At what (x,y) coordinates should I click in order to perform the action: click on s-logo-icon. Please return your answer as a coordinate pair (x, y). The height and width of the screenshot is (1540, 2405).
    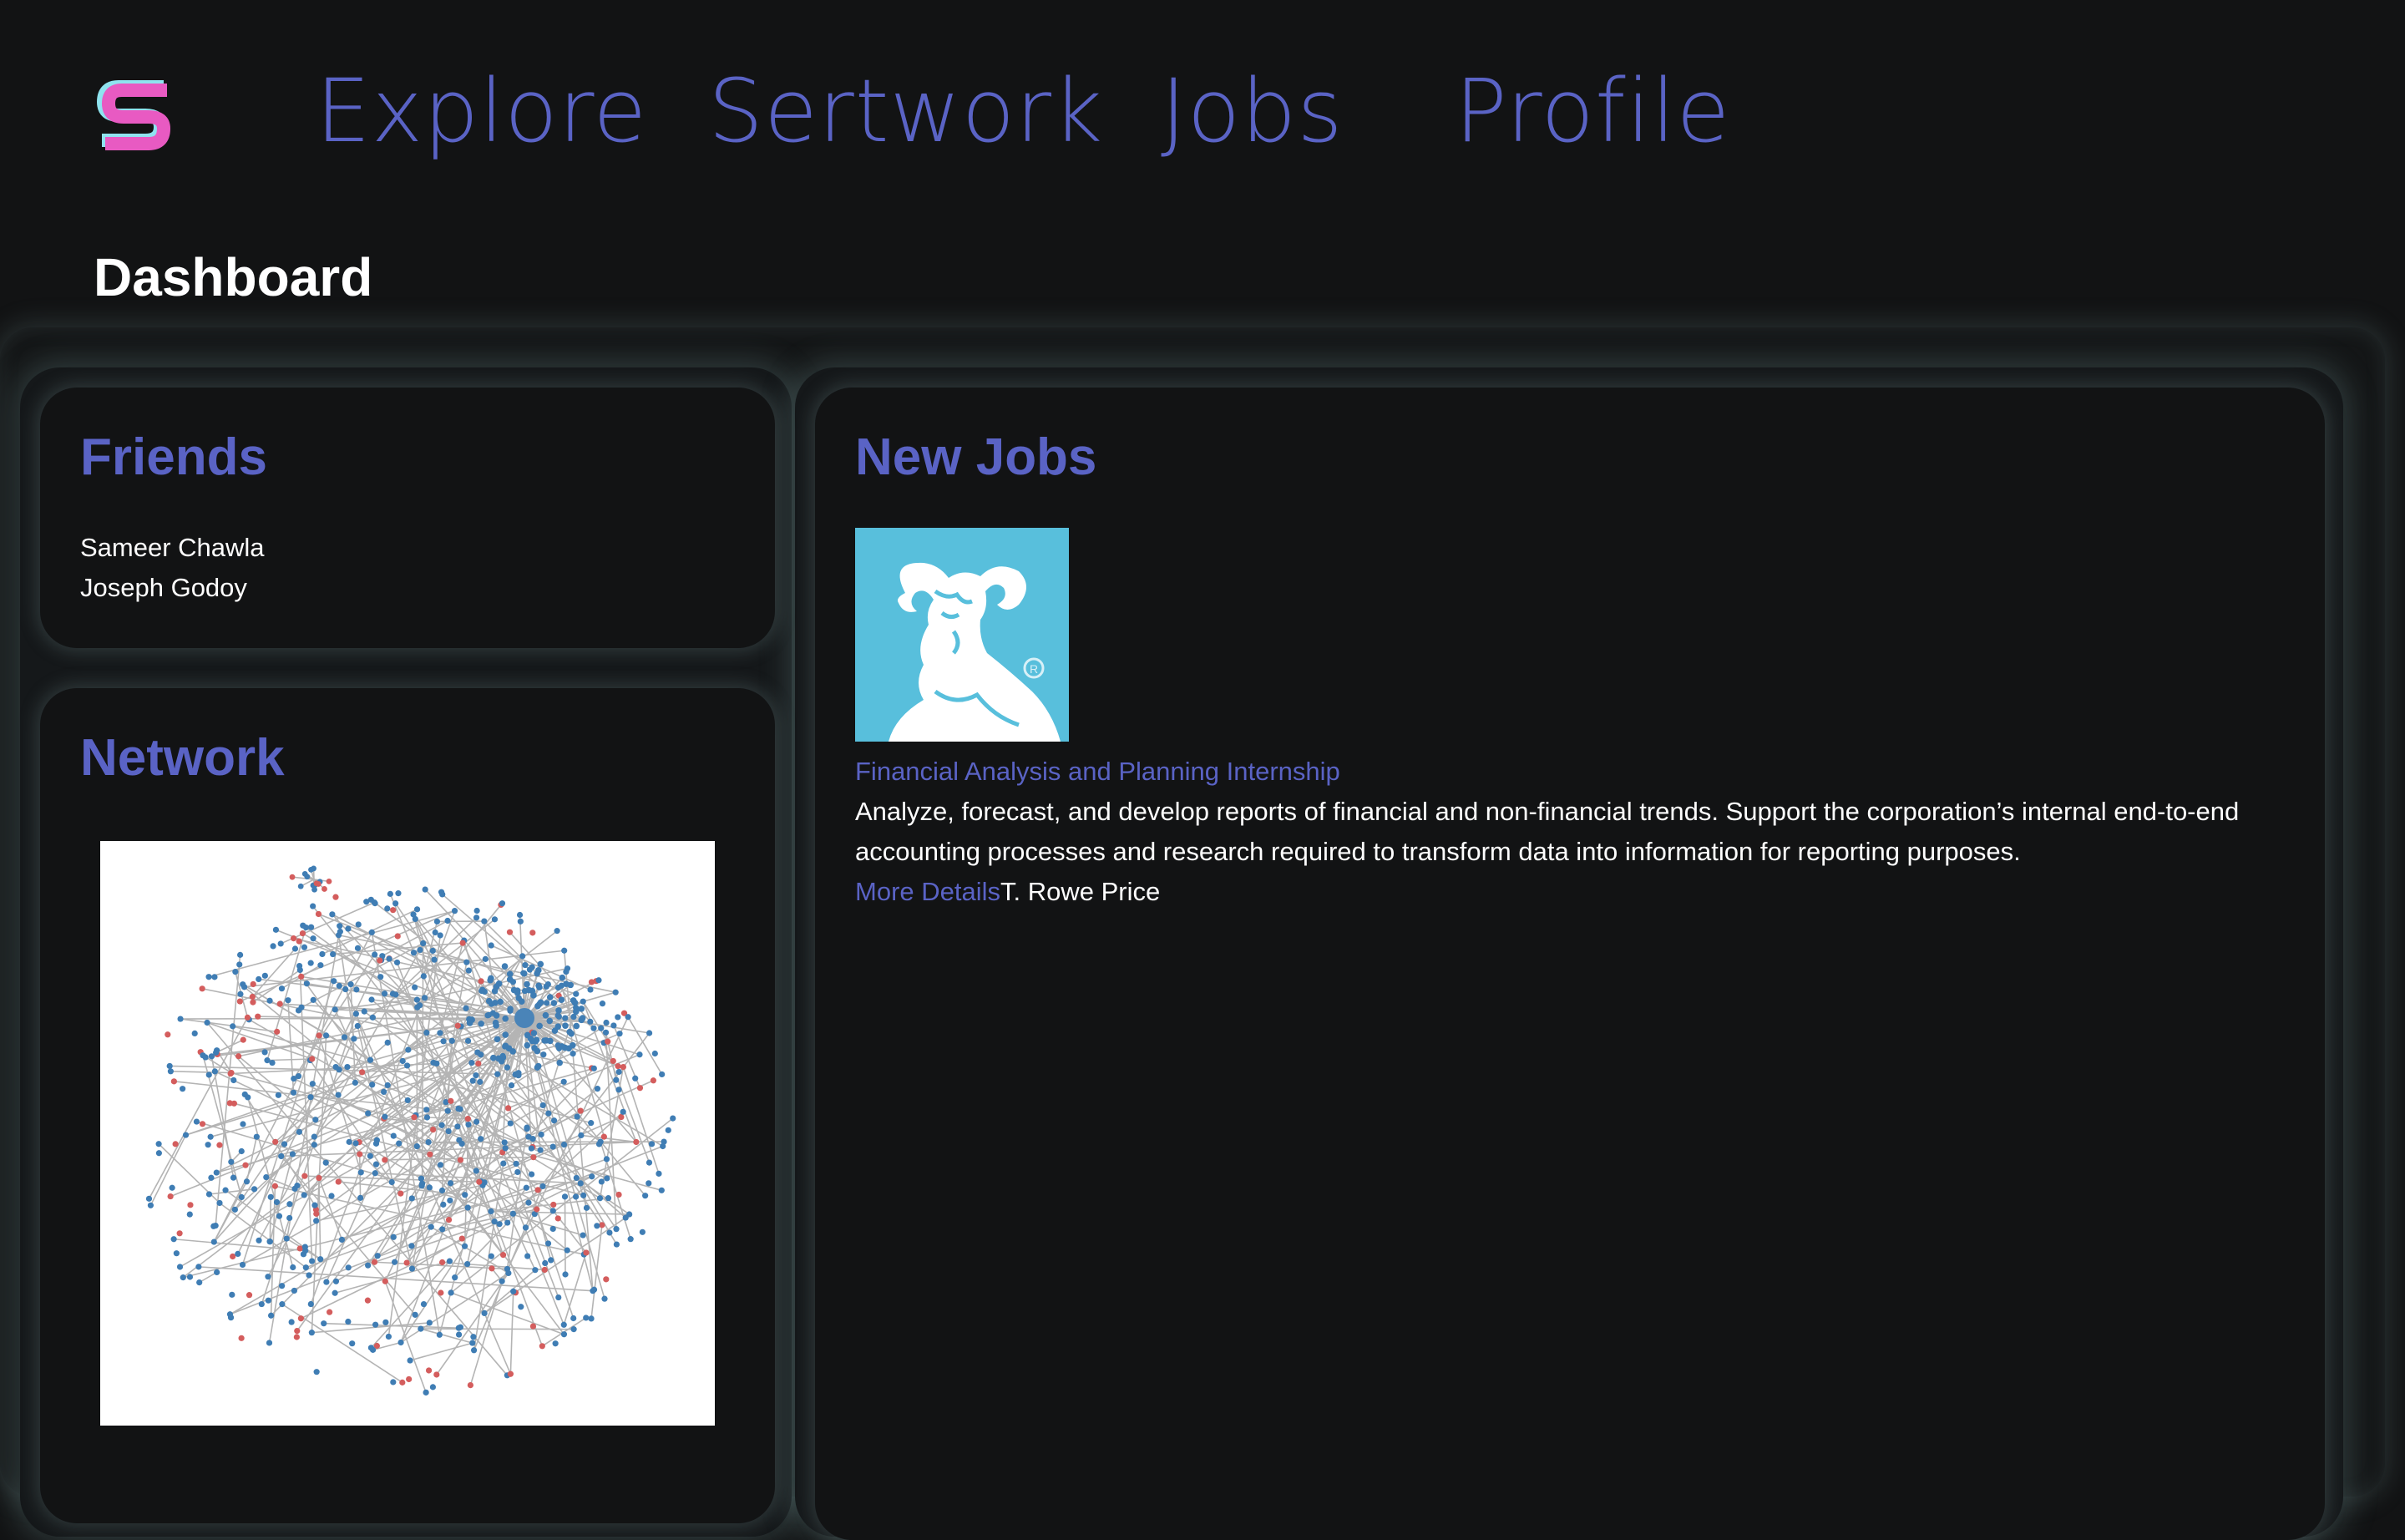
    Looking at the image, I should click on (133, 113).